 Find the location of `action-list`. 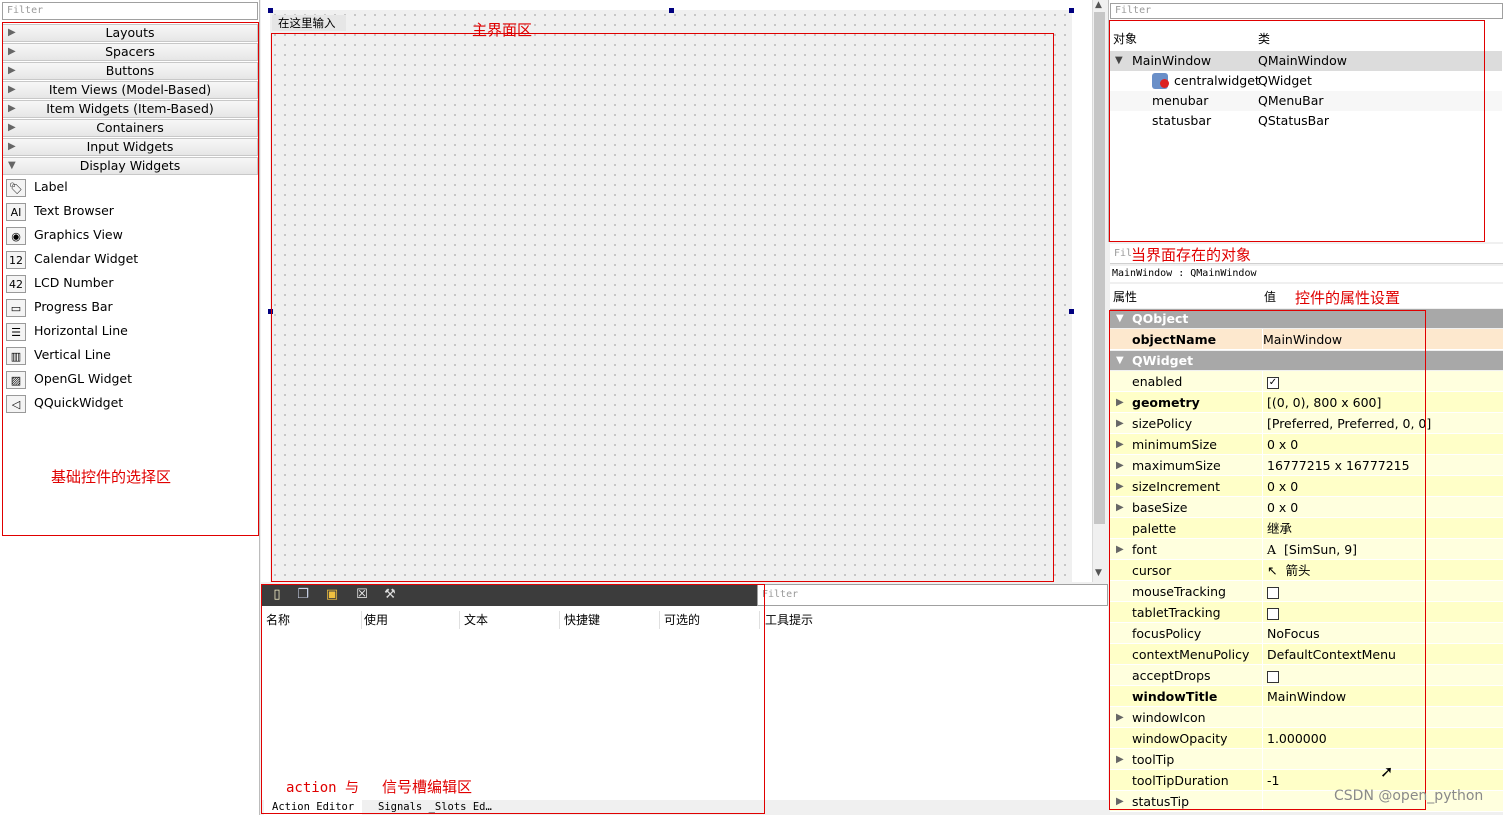

action-list is located at coordinates (684, 703).